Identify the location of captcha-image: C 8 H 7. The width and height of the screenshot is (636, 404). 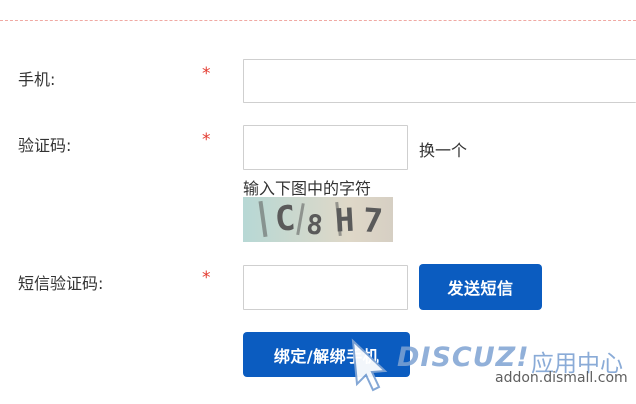
(318, 219).